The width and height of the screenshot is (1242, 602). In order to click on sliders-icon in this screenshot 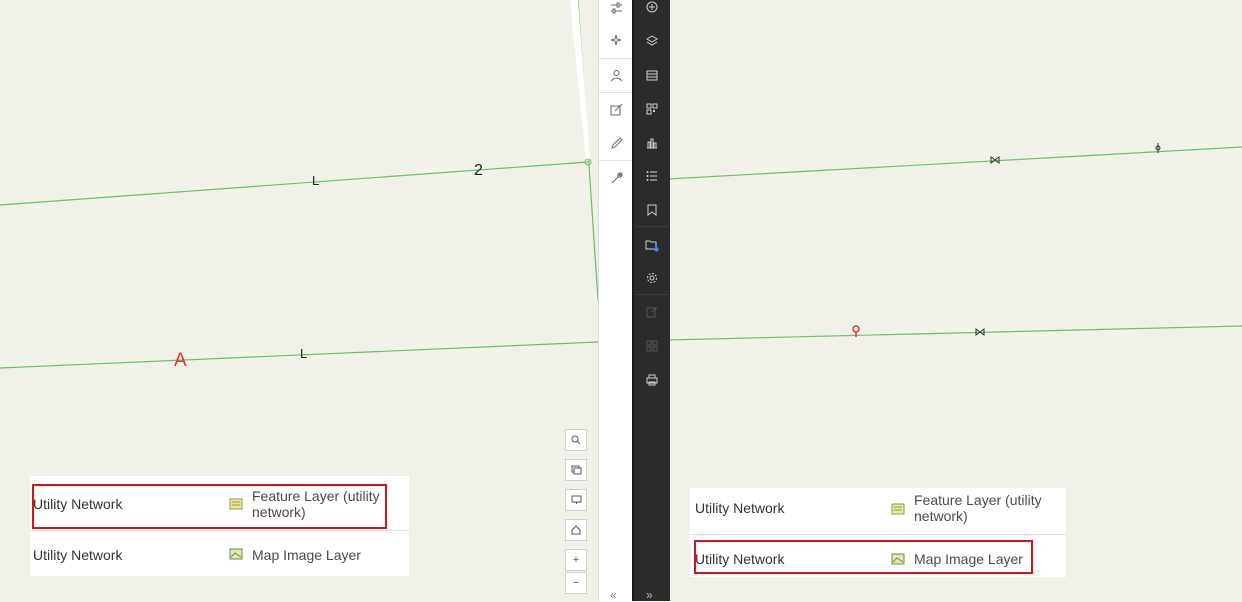, I will do `click(616, 10)`.